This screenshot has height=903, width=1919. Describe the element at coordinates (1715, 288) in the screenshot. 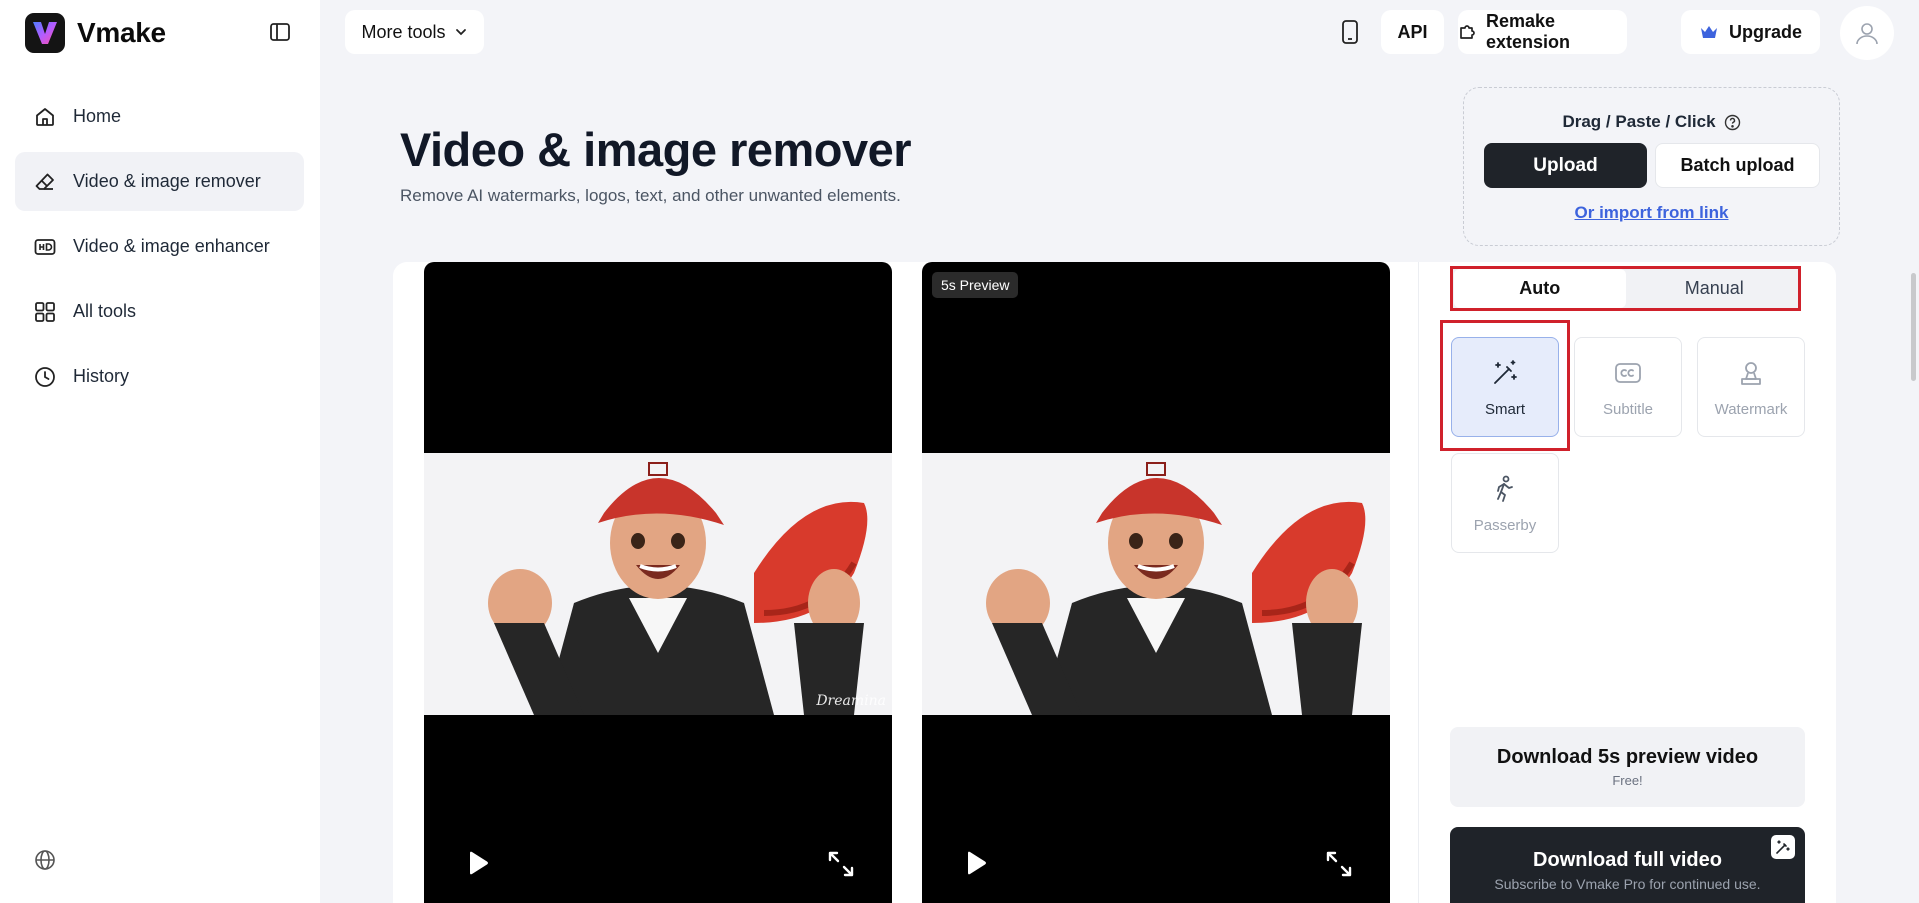

I see `tab-manual: Manual` at that location.